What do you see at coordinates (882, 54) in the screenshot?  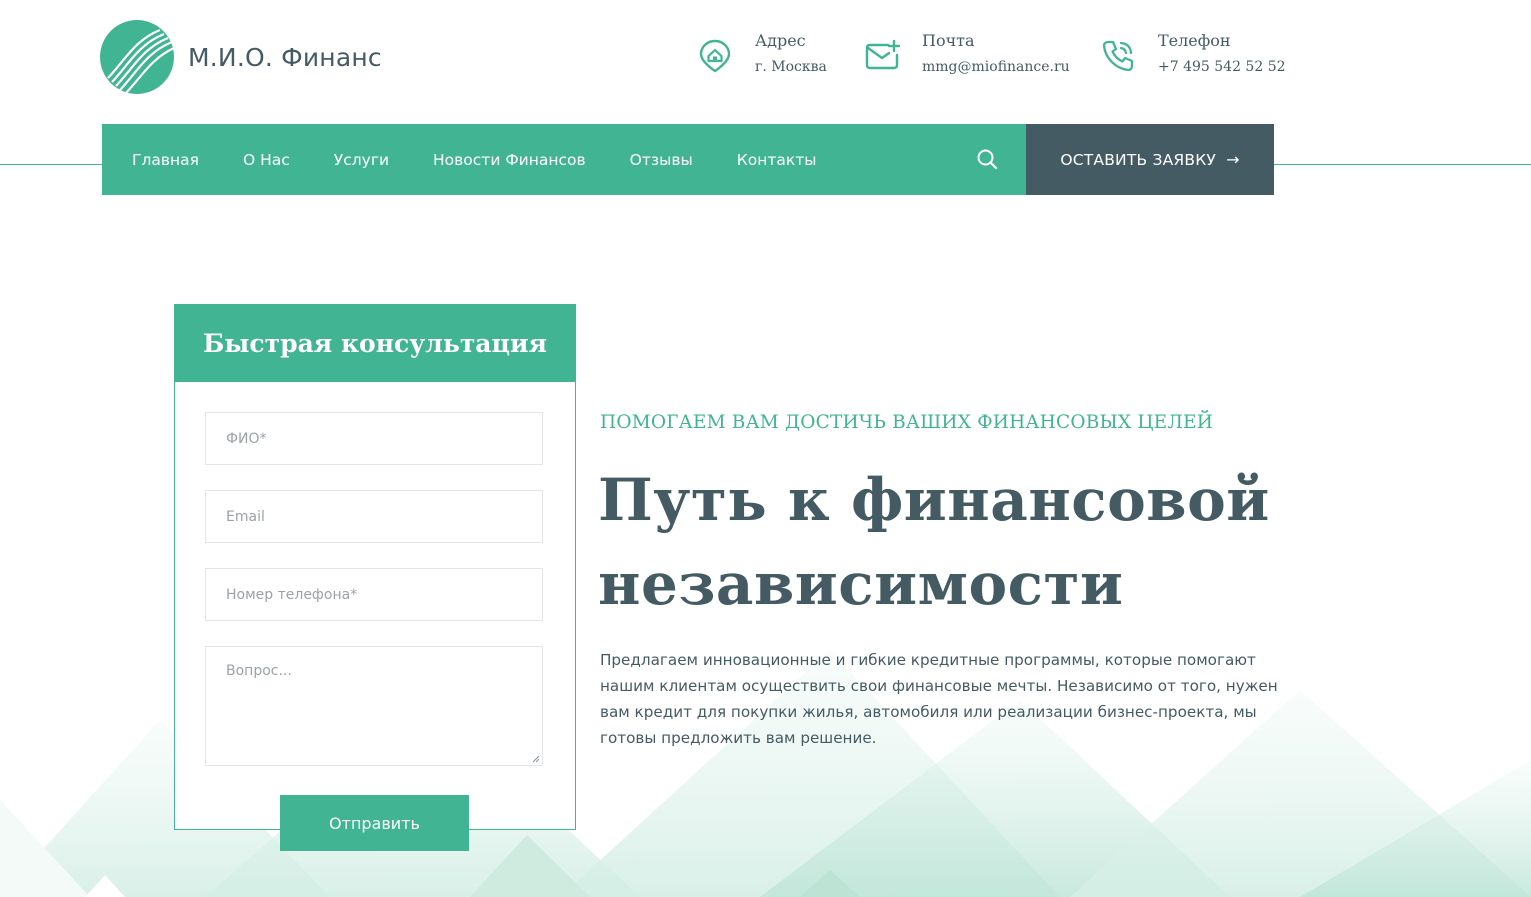 I see `mail-plus-icon` at bounding box center [882, 54].